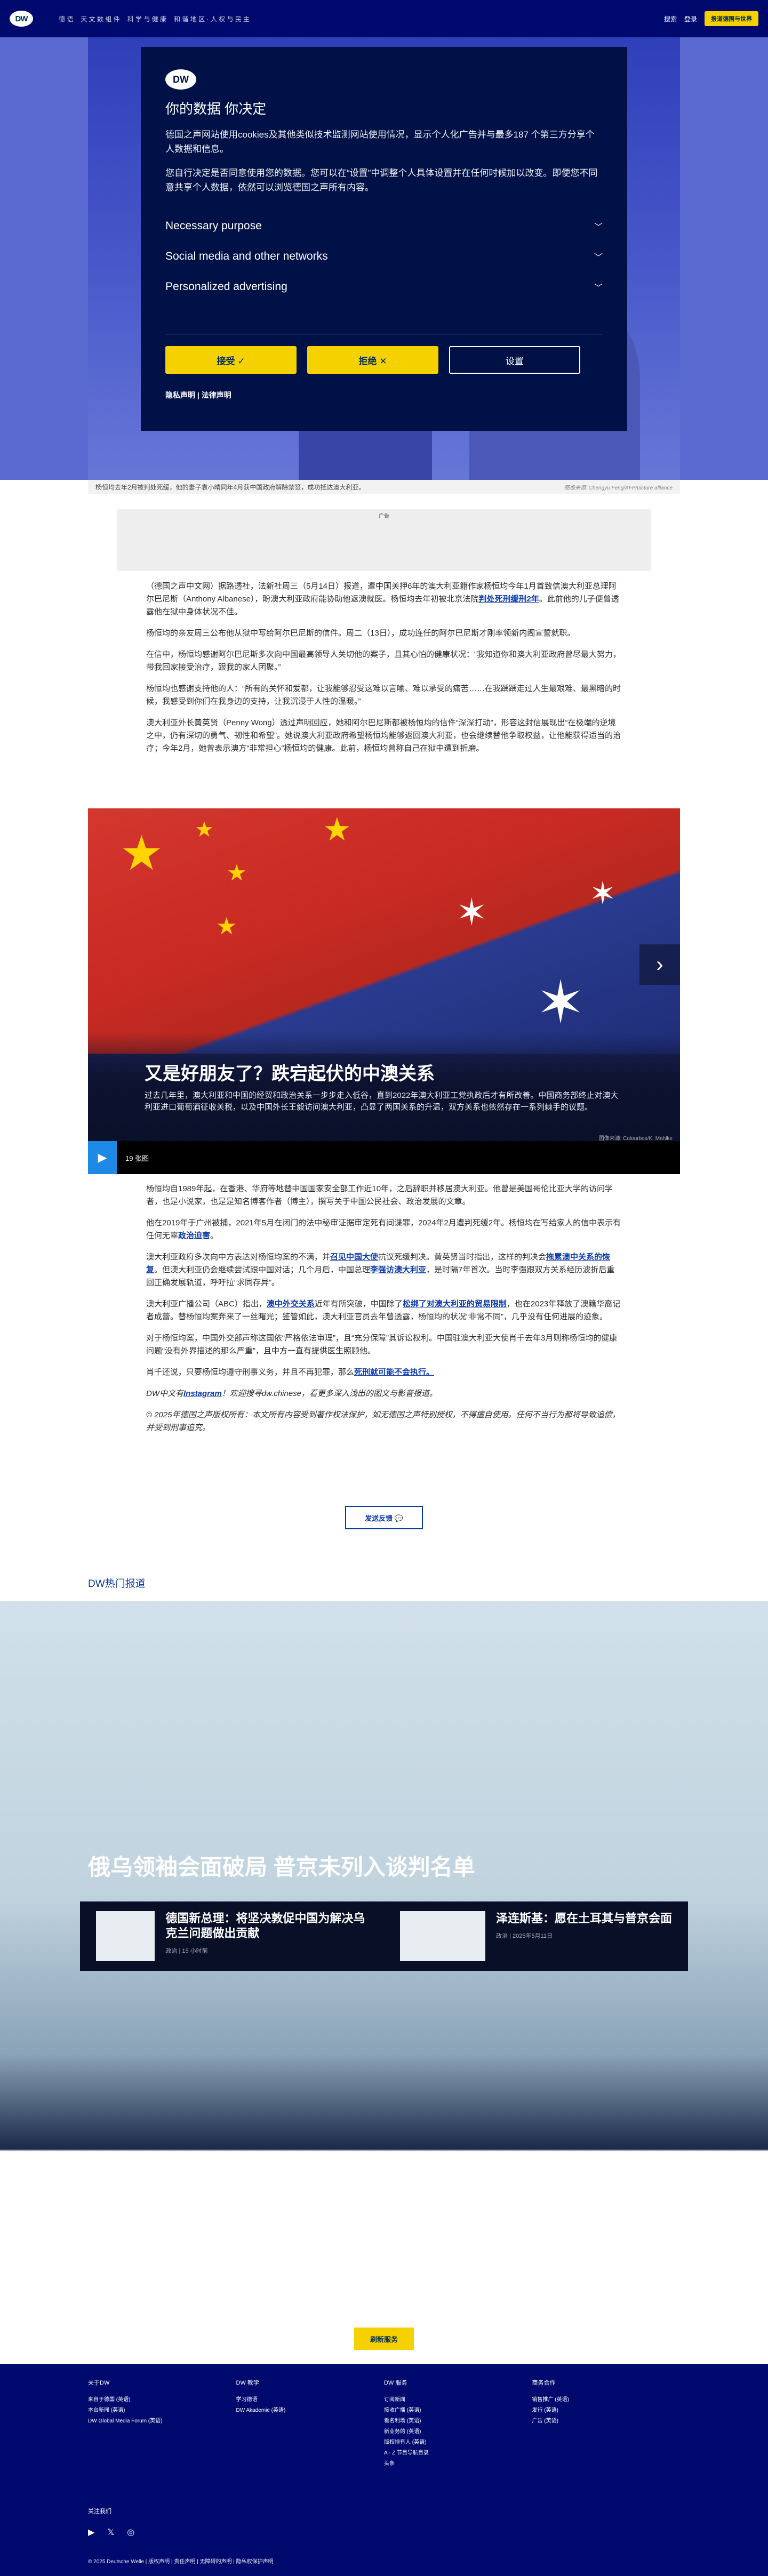 Image resolution: width=768 pixels, height=2576 pixels. What do you see at coordinates (384, 226) in the screenshot?
I see `consent-section-necessary: Necessary purpose ﹀` at bounding box center [384, 226].